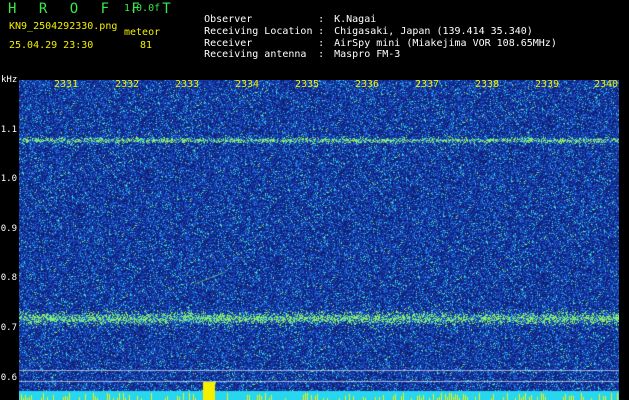 Image resolution: width=629 pixels, height=400 pixels. What do you see at coordinates (8, 378) in the screenshot?
I see `y-tick-label: 0.6` at bounding box center [8, 378].